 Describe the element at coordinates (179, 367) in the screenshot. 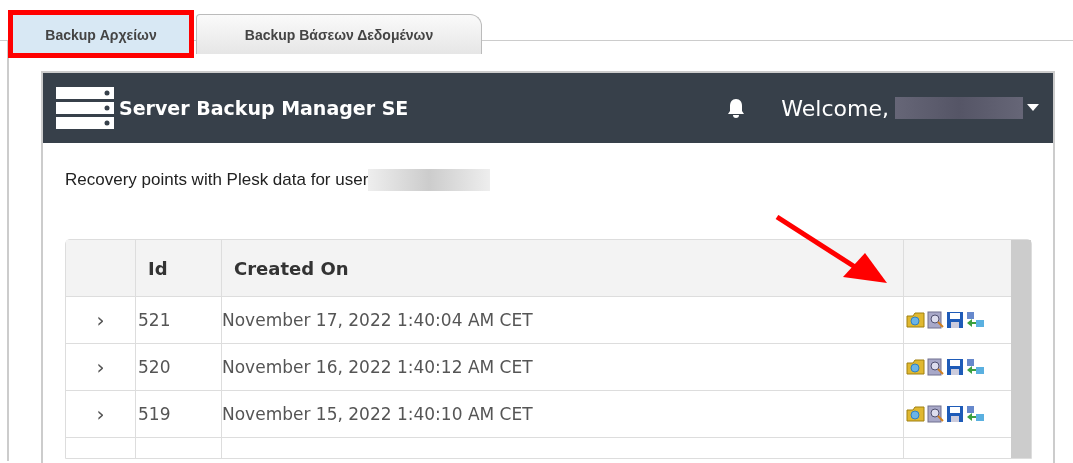

I see `table-cell: 520` at that location.